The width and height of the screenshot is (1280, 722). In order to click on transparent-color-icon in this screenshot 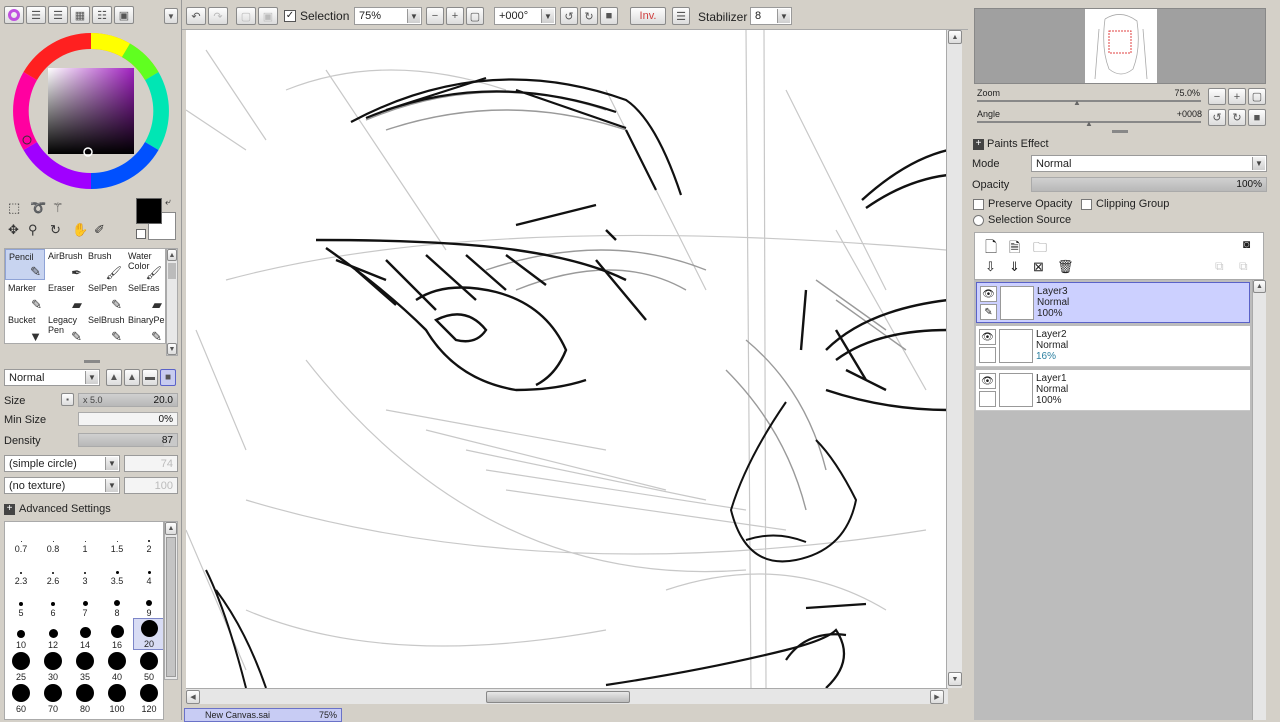, I will do `click(141, 234)`.